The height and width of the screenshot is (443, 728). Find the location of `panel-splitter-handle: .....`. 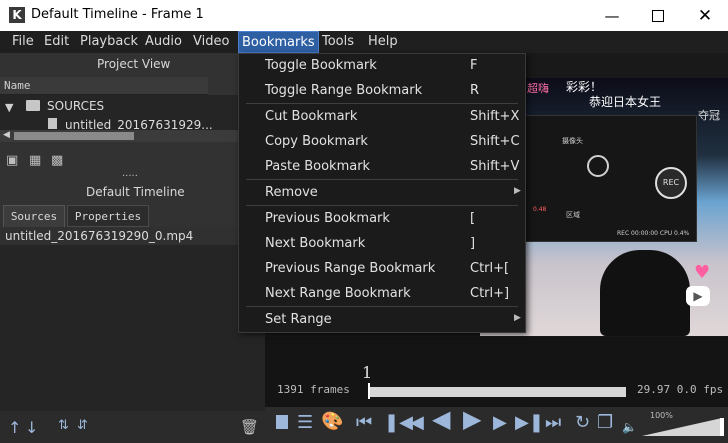

panel-splitter-handle: ..... is located at coordinates (130, 173).